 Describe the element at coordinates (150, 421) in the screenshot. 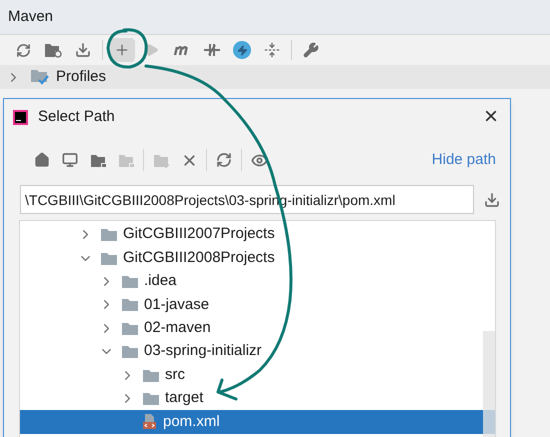

I see `xml-file-icon` at that location.